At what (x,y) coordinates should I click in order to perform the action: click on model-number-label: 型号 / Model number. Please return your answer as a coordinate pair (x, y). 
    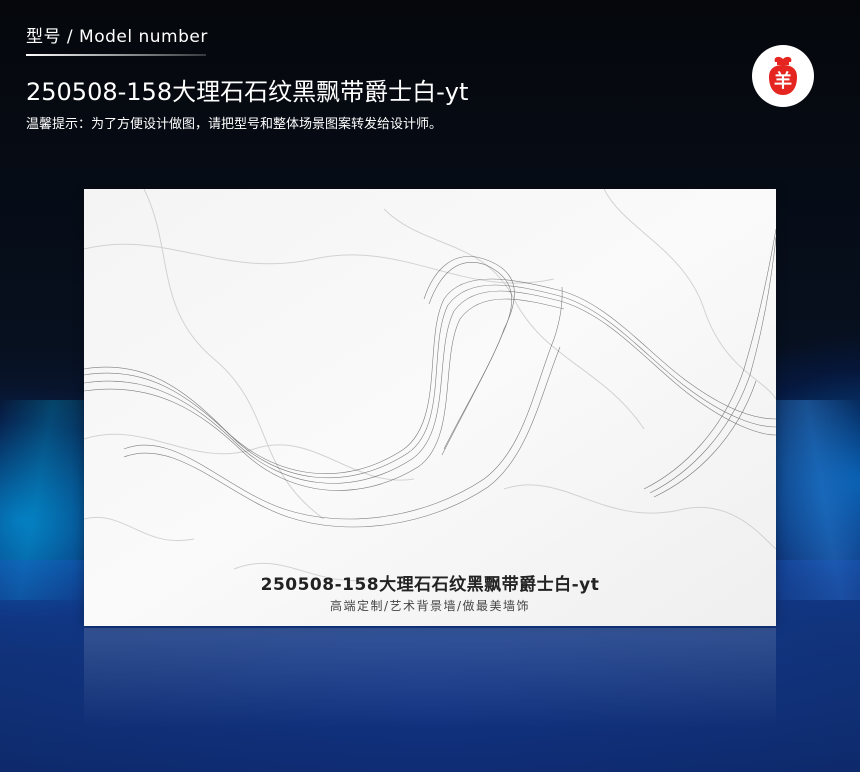
    Looking at the image, I should click on (117, 37).